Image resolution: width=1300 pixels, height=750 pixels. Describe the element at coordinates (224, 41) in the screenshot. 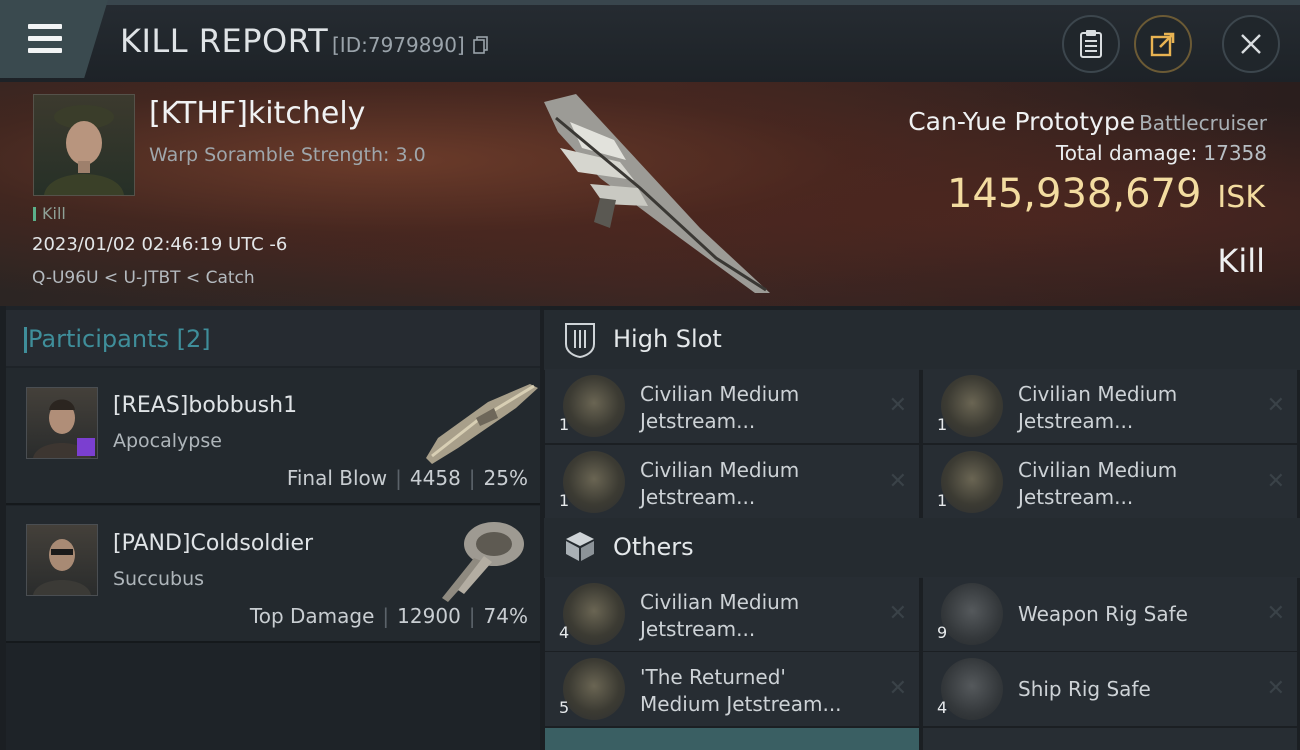

I see `page-title: KILL REPORT` at that location.